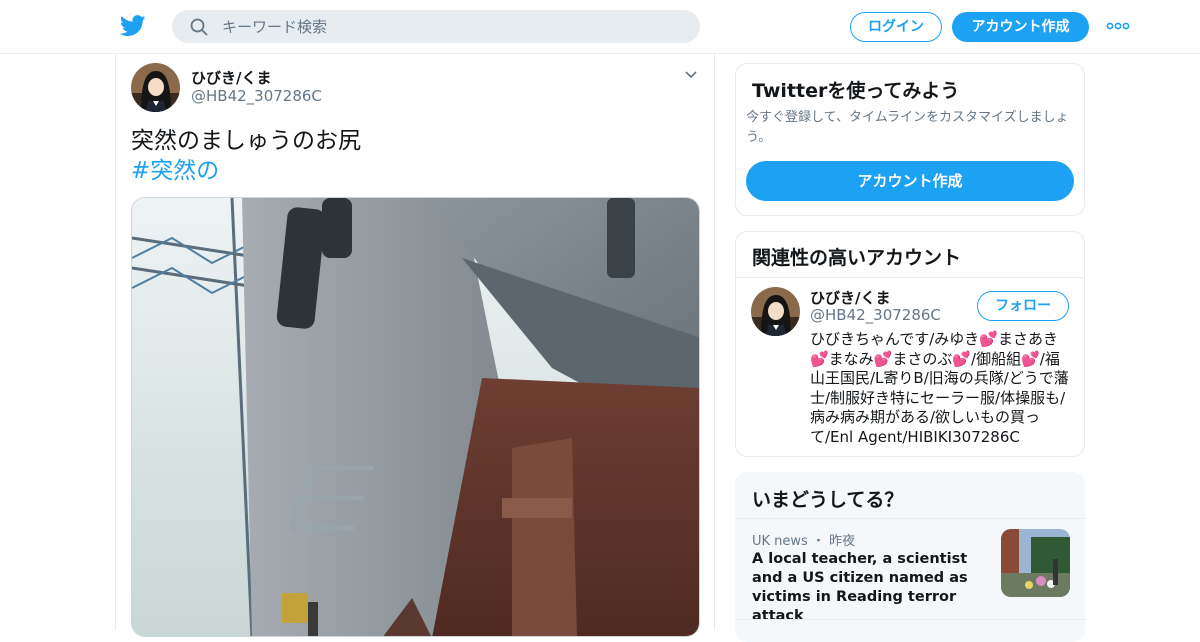  Describe the element at coordinates (452, 26) in the screenshot. I see `search-input` at that location.